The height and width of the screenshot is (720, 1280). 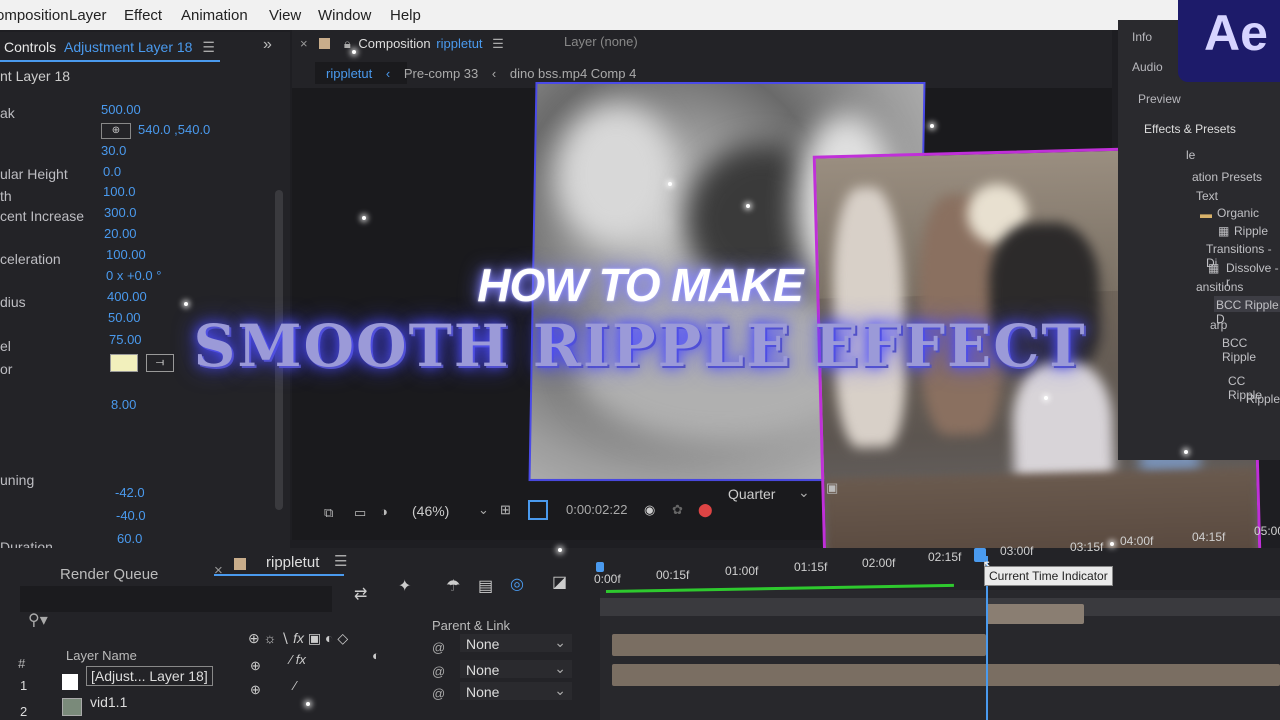 I want to click on prop-label: ak, so click(x=7, y=113).